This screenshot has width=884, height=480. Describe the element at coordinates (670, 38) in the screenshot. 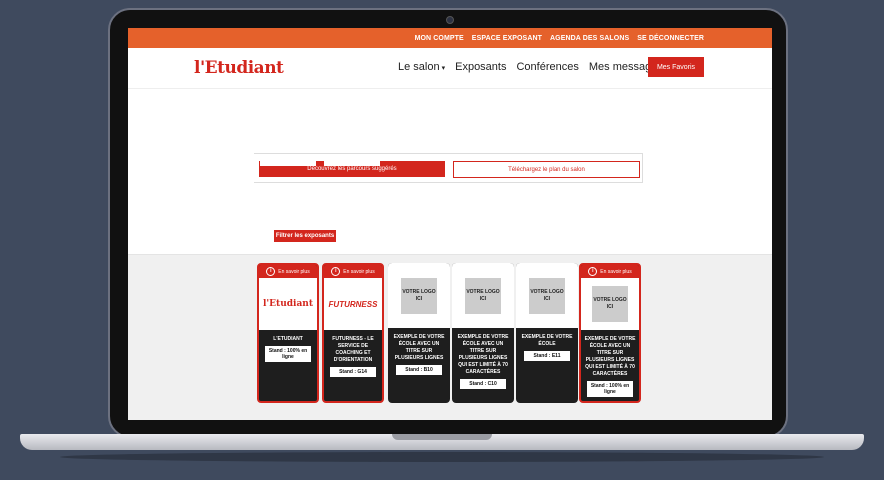

I see `logout-link: SE DÉCONNECTER` at that location.